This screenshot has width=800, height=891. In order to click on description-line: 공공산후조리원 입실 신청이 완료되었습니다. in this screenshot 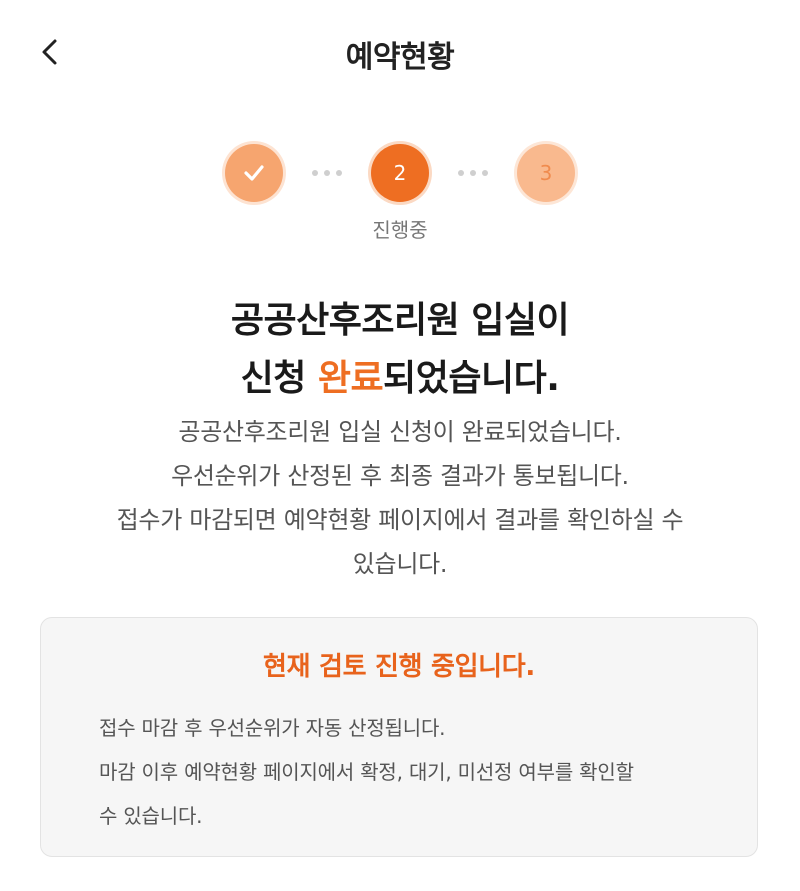, I will do `click(400, 432)`.